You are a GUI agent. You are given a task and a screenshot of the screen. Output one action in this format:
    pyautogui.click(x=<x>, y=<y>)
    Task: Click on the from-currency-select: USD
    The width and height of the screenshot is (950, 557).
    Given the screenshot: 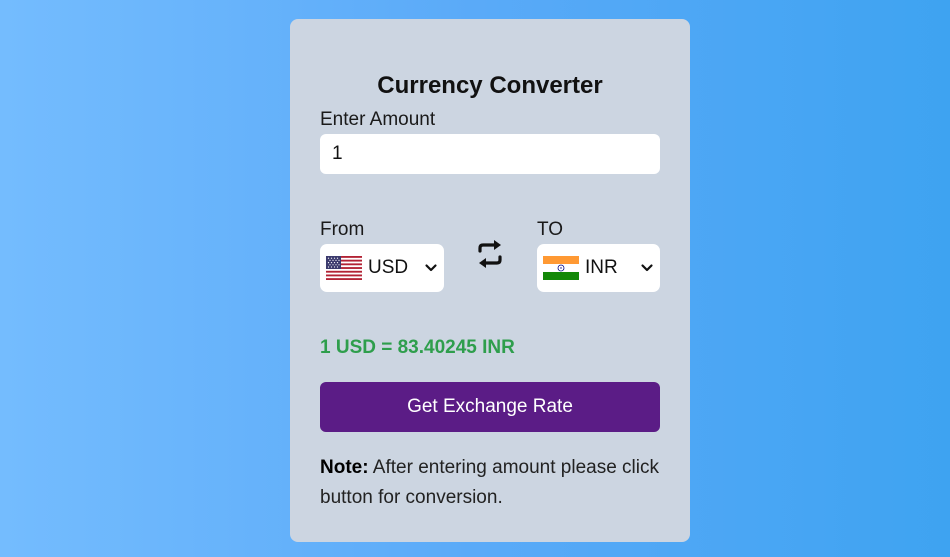 What is the action you would take?
    pyautogui.click(x=382, y=268)
    